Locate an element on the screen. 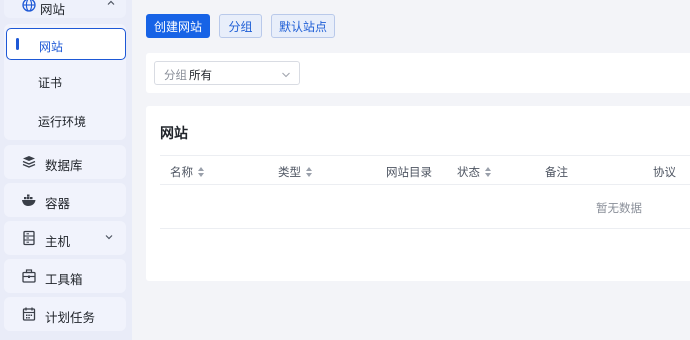 Image resolution: width=690 pixels, height=340 pixels. toolbox-icon is located at coordinates (29, 276).